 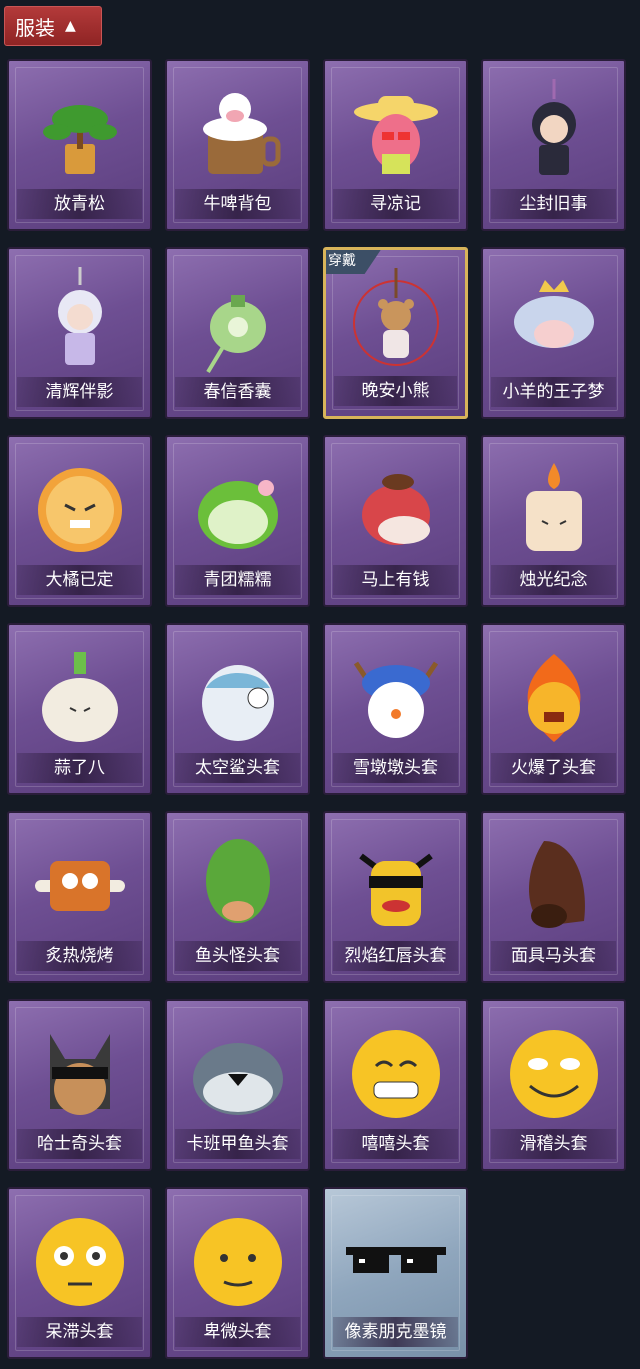 What do you see at coordinates (238, 322) in the screenshot?
I see `green-sachet-icon` at bounding box center [238, 322].